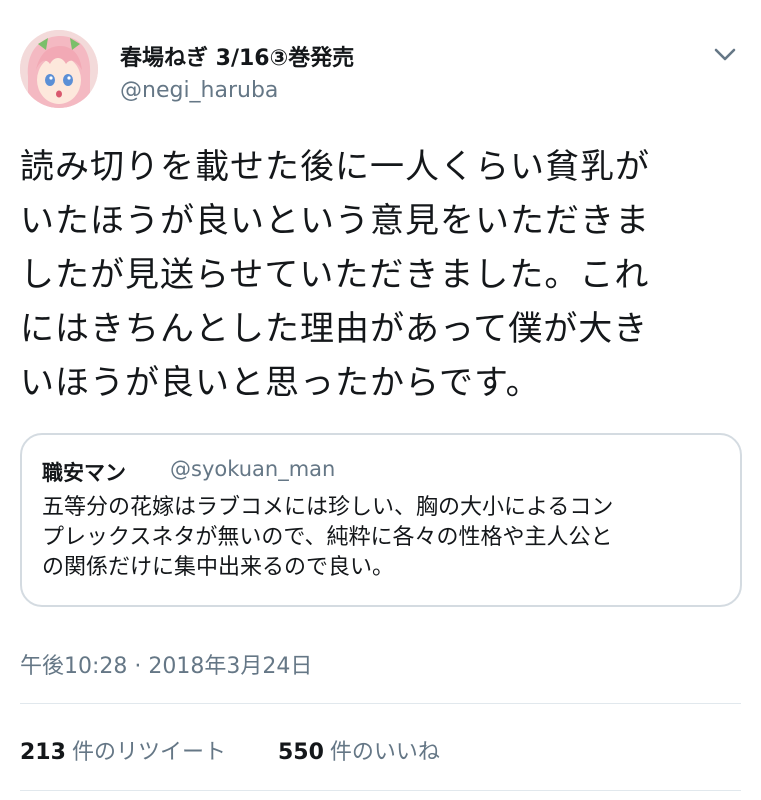 This screenshot has width=761, height=800. I want to click on tweet-stats: 213 件のリツイート 550 件のいいね, so click(230, 750).